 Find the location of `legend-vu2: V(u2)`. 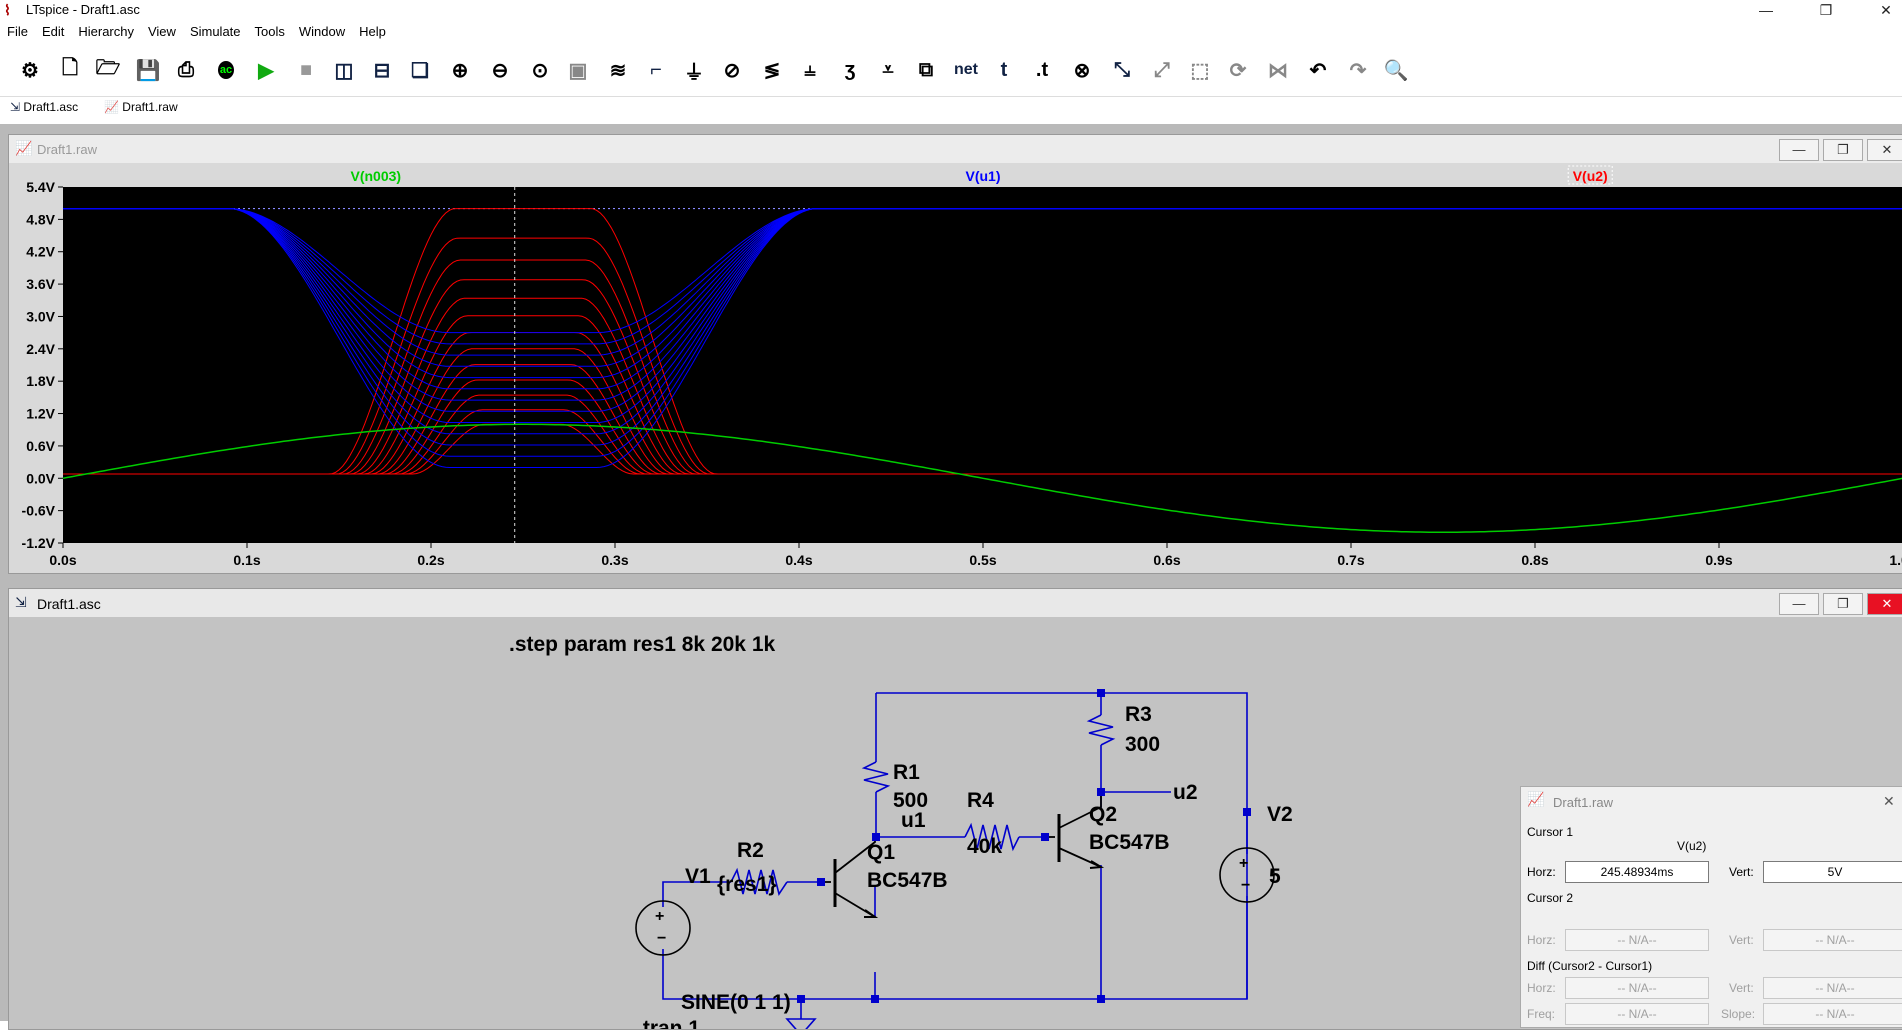

legend-vu2: V(u2) is located at coordinates (1590, 176).